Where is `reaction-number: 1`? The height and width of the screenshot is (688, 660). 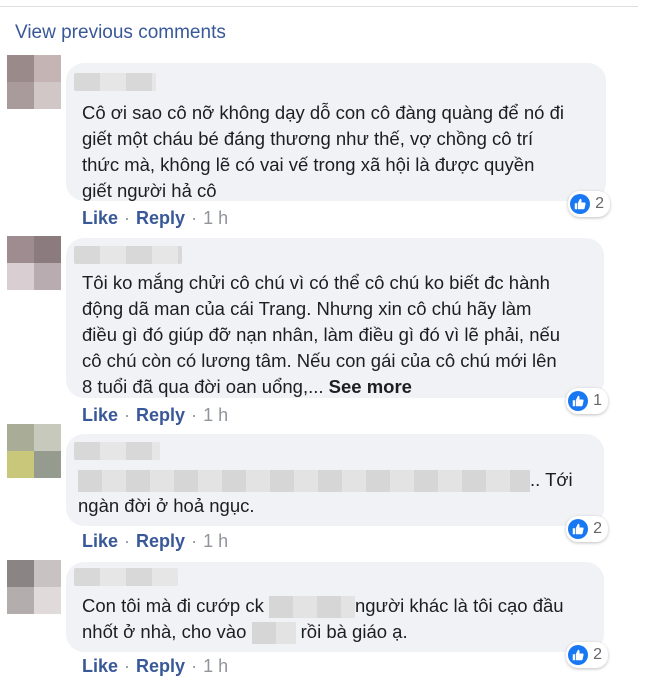 reaction-number: 1 is located at coordinates (597, 400).